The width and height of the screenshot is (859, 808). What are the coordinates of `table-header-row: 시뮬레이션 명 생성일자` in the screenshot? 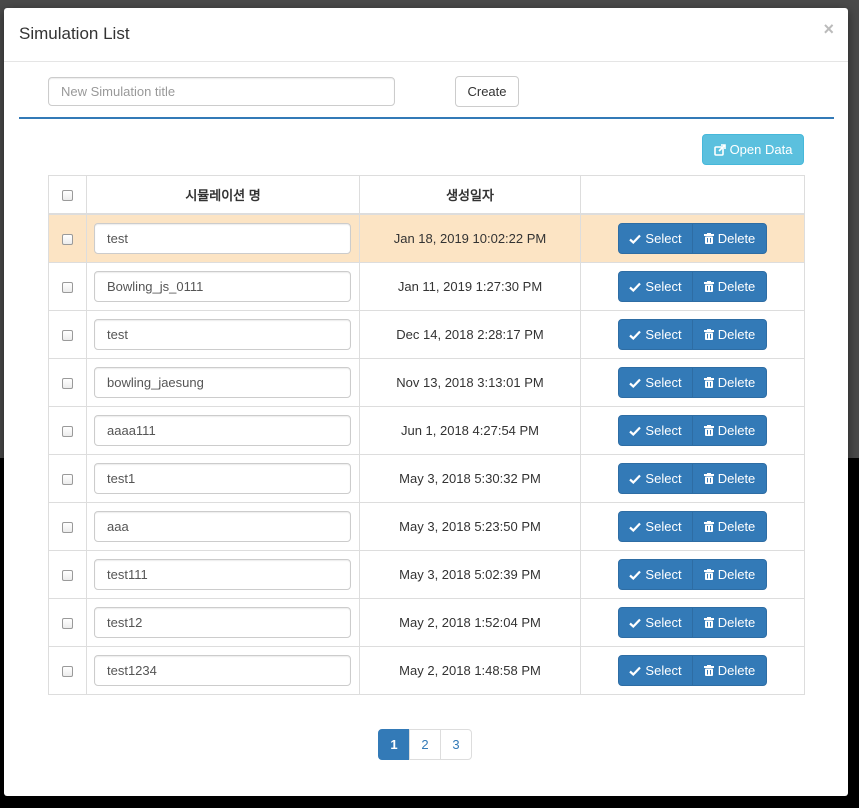 It's located at (426, 195).